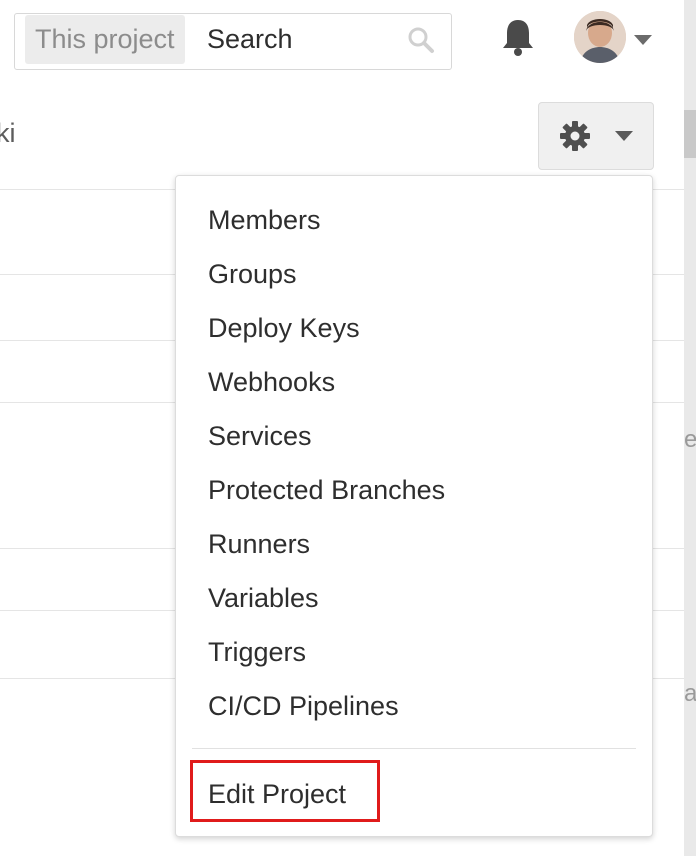  Describe the element at coordinates (271, 382) in the screenshot. I see `menu-item-webhooks: Webhooks` at that location.